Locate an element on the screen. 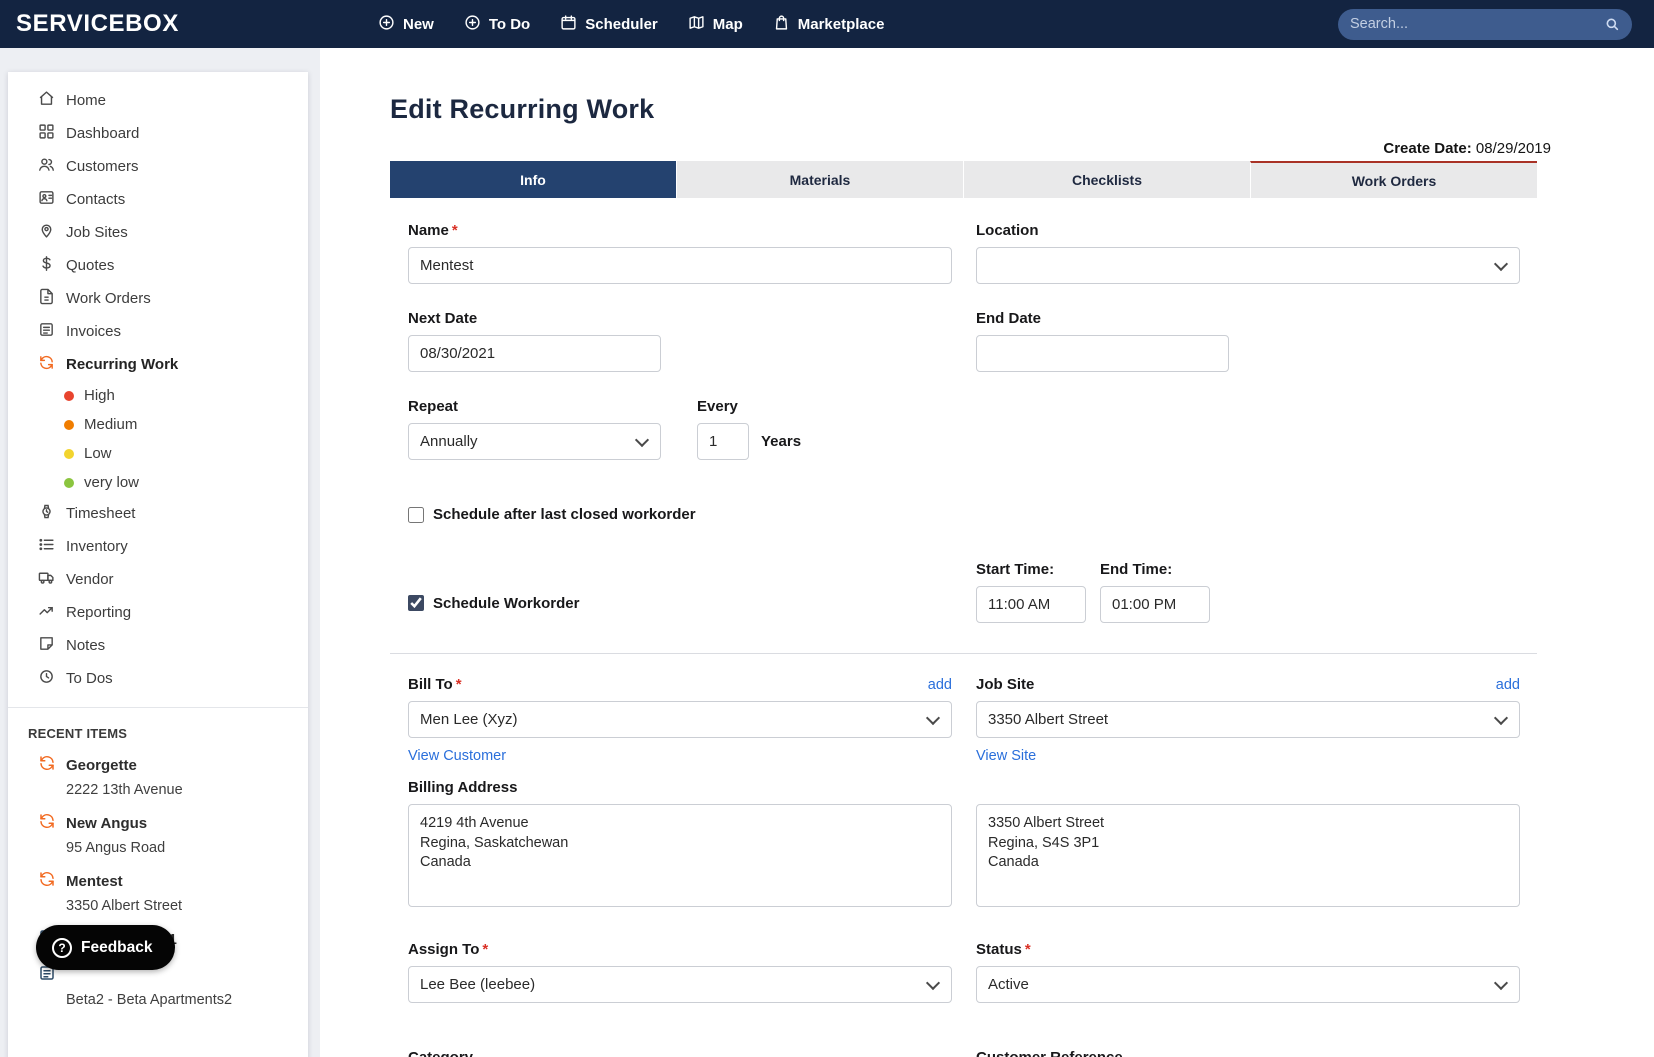 This screenshot has height=1057, width=1654. status-select: Active is located at coordinates (1248, 984).